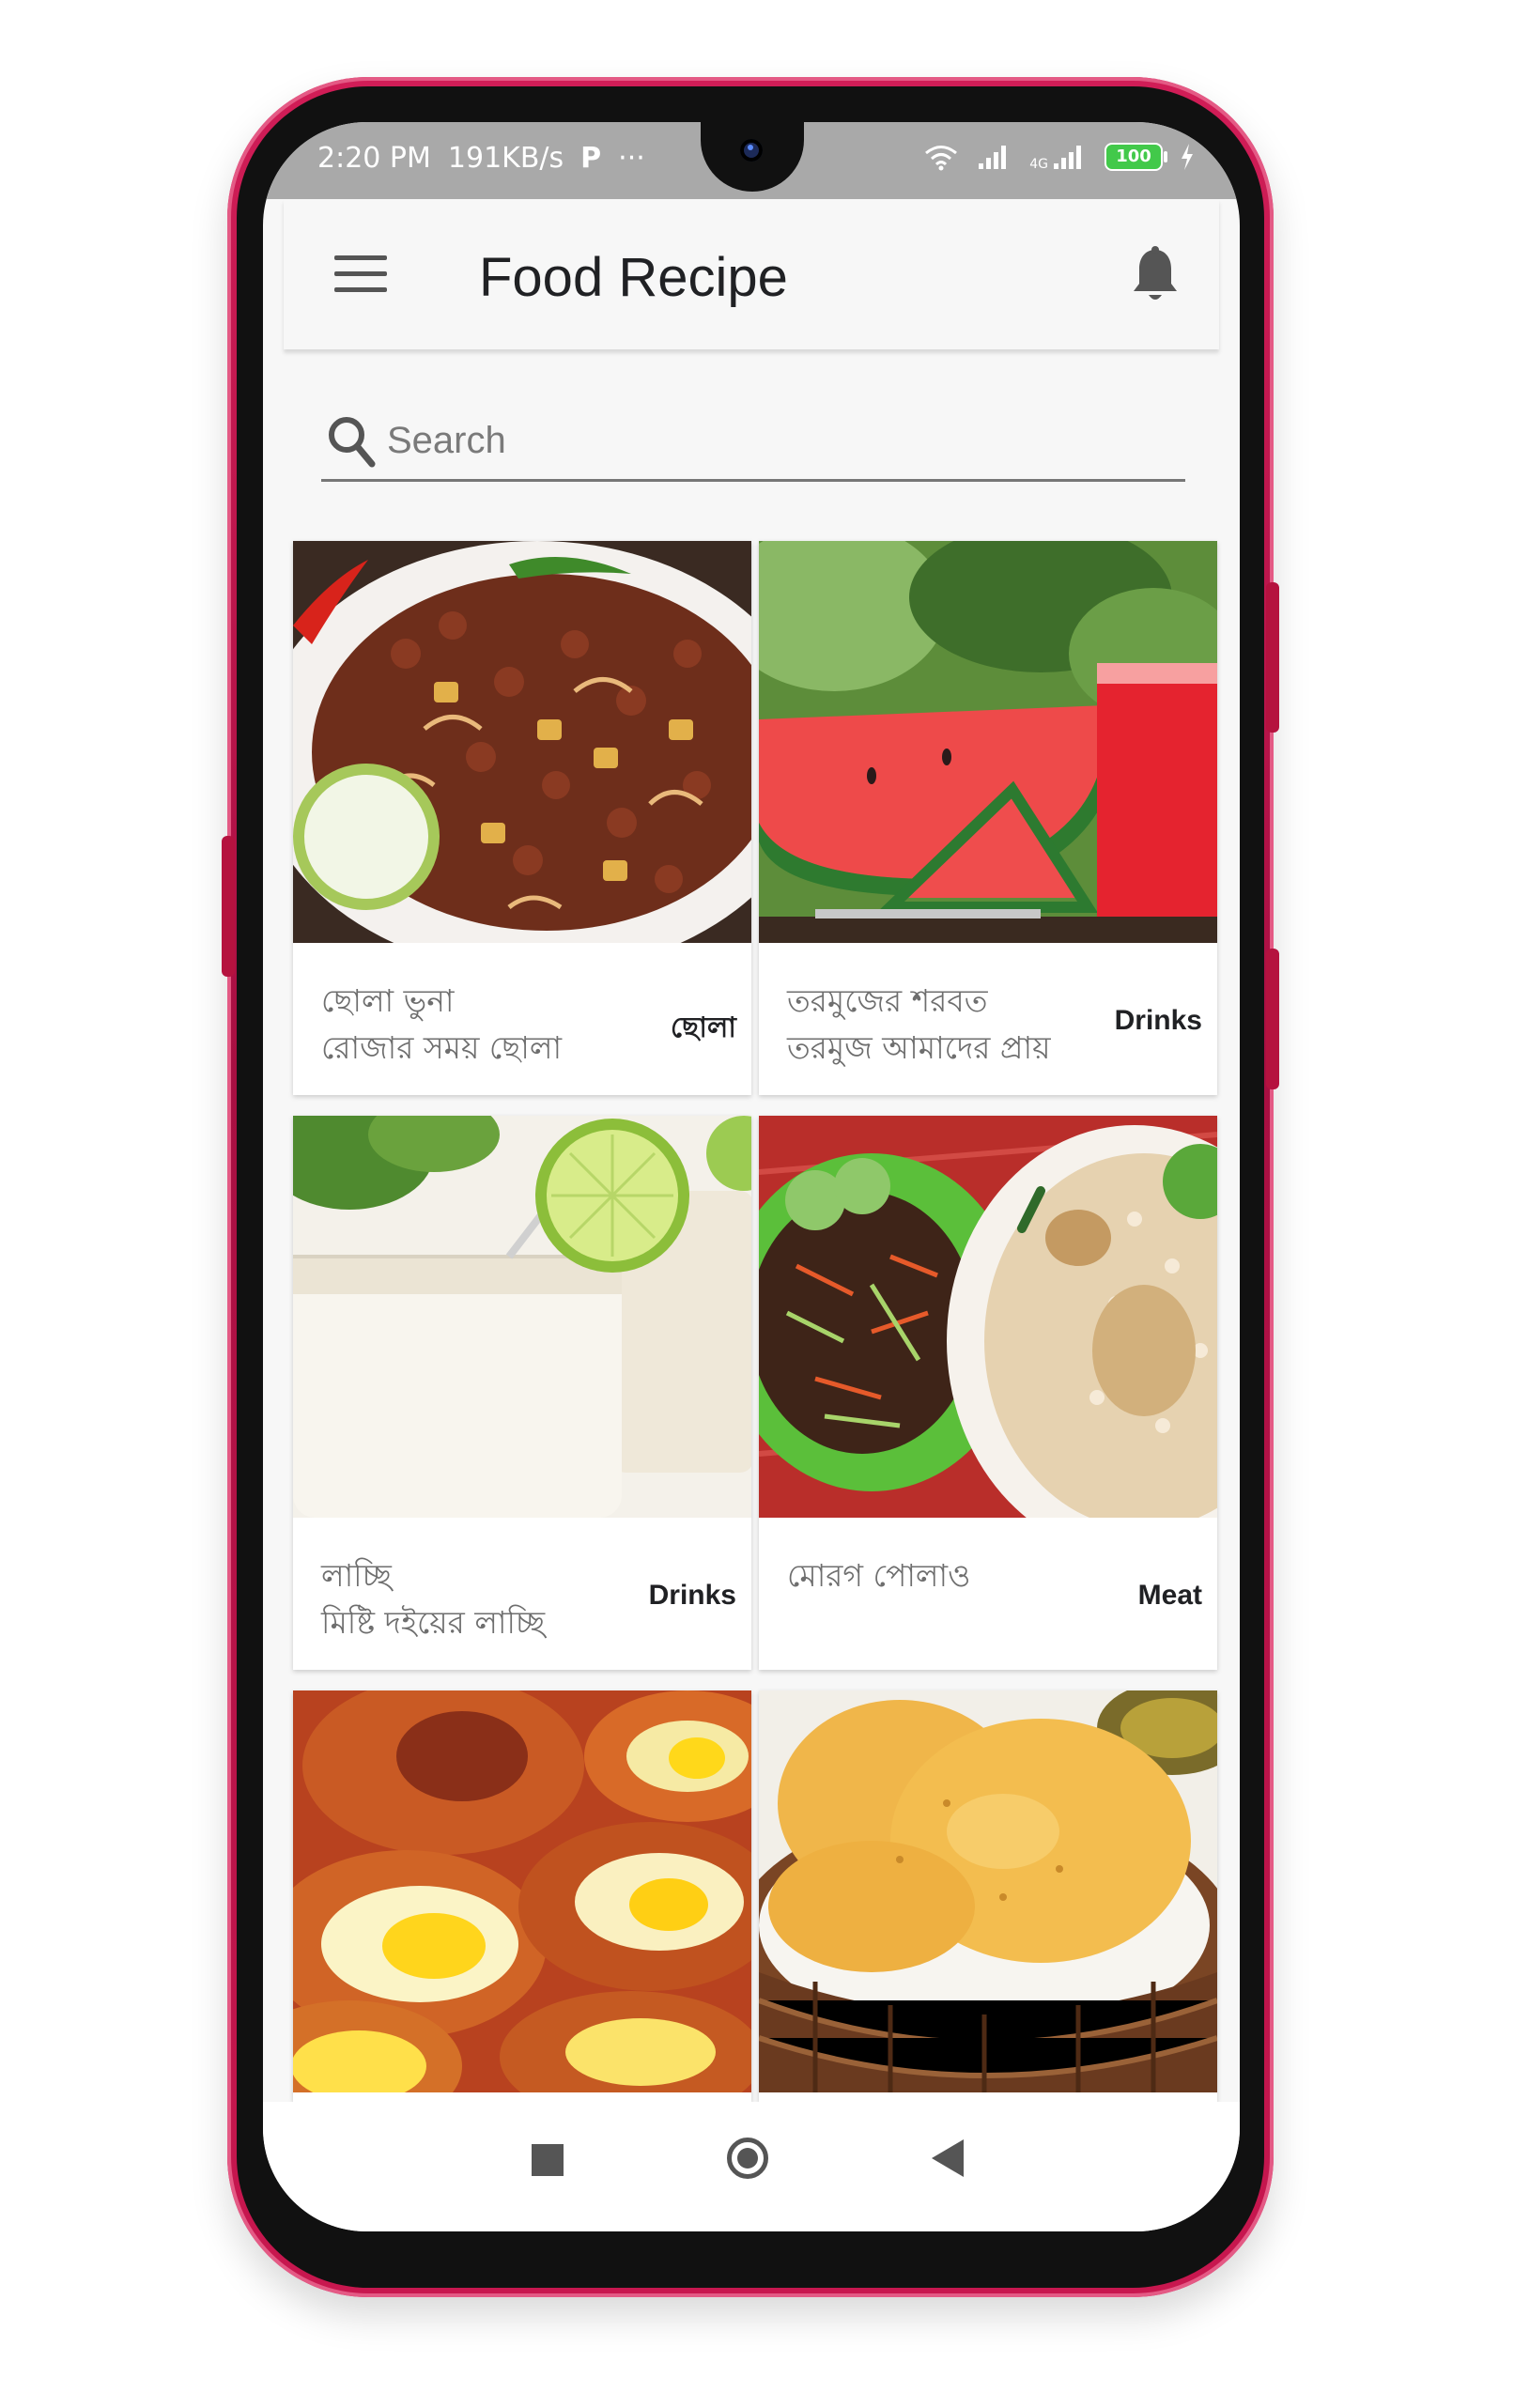 The image size is (1514, 2408). Describe the element at coordinates (1187, 157) in the screenshot. I see `charging-icon` at that location.